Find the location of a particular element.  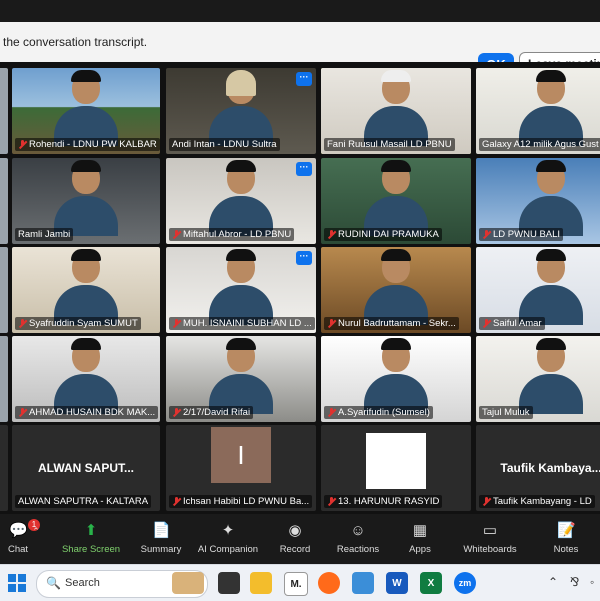

record-button: ◉ Record is located at coordinates (295, 538).